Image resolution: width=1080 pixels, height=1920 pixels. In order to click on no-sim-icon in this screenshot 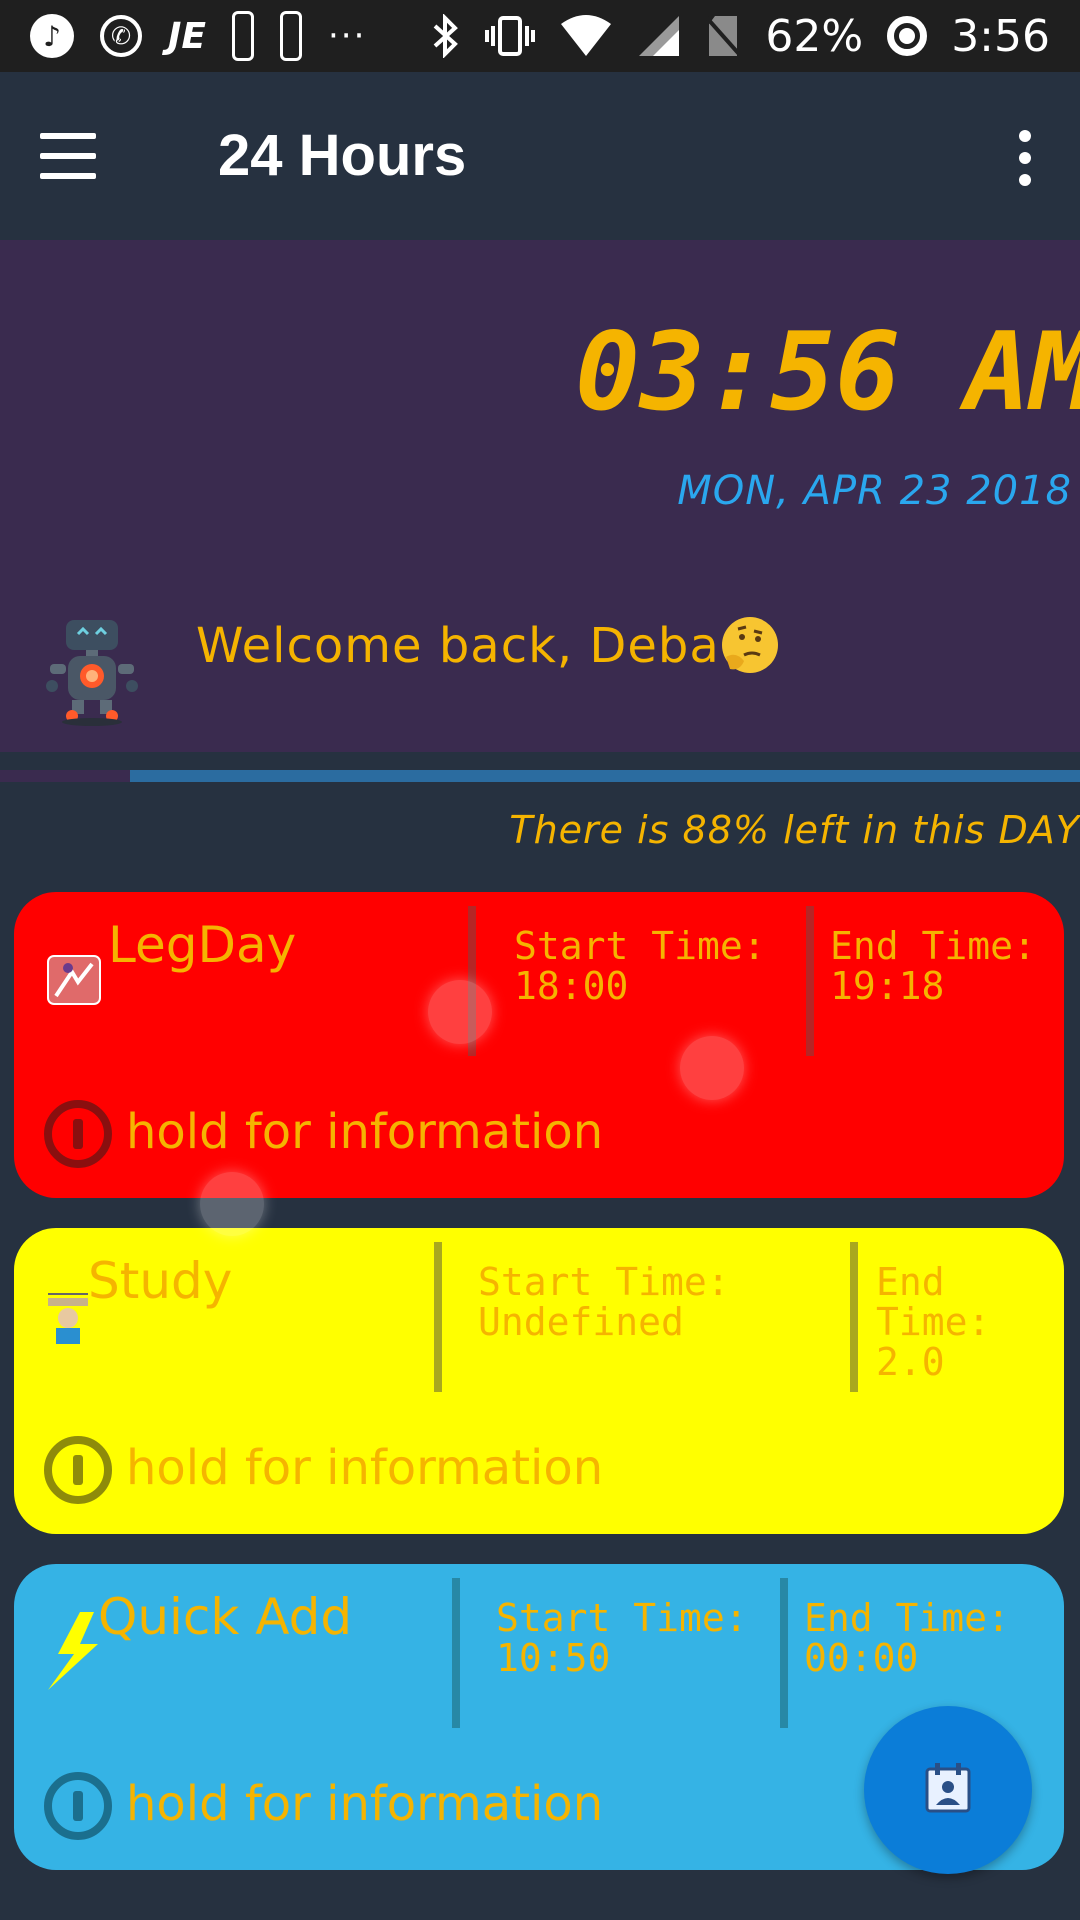, I will do `click(723, 36)`.